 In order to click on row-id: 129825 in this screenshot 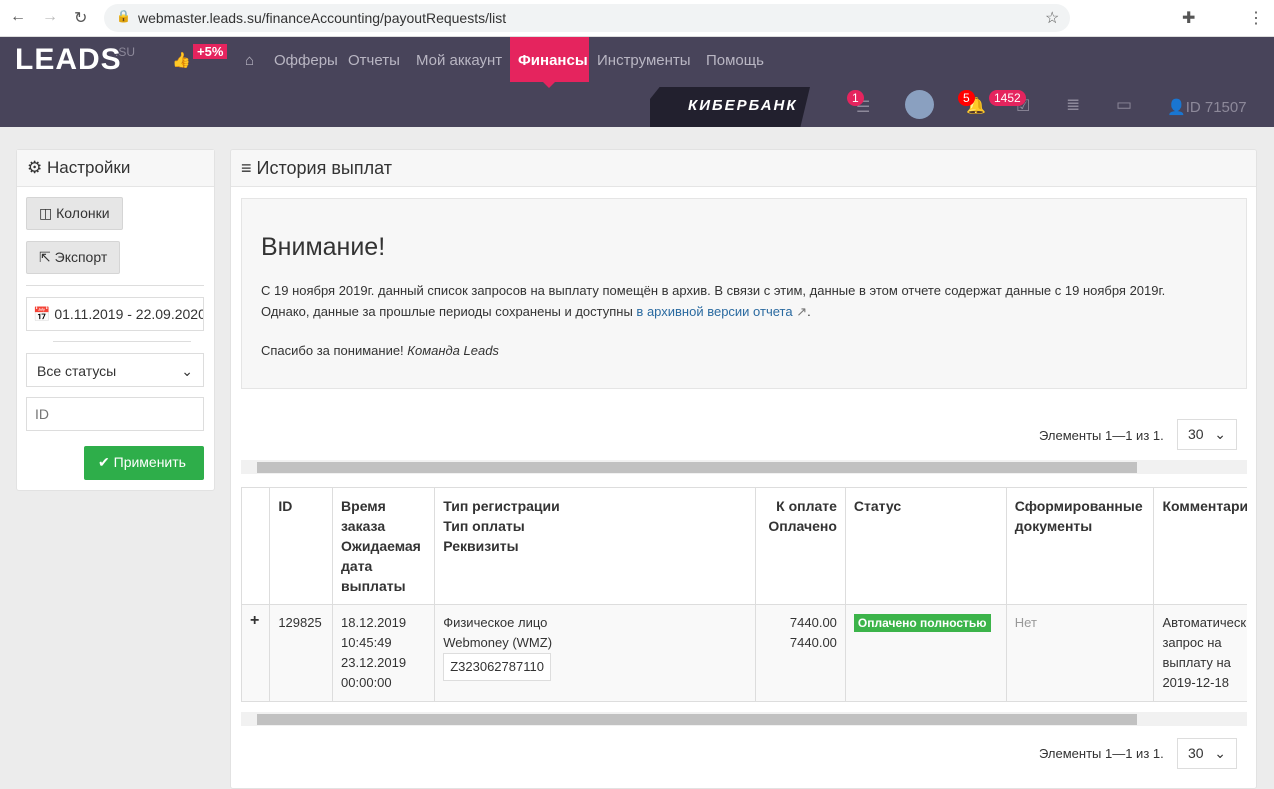, I will do `click(301, 653)`.